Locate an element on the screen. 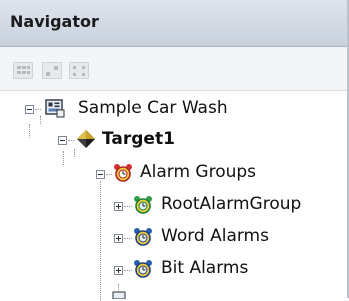 This screenshot has height=301, width=349. navigator-toolbar is located at coordinates (173, 69).